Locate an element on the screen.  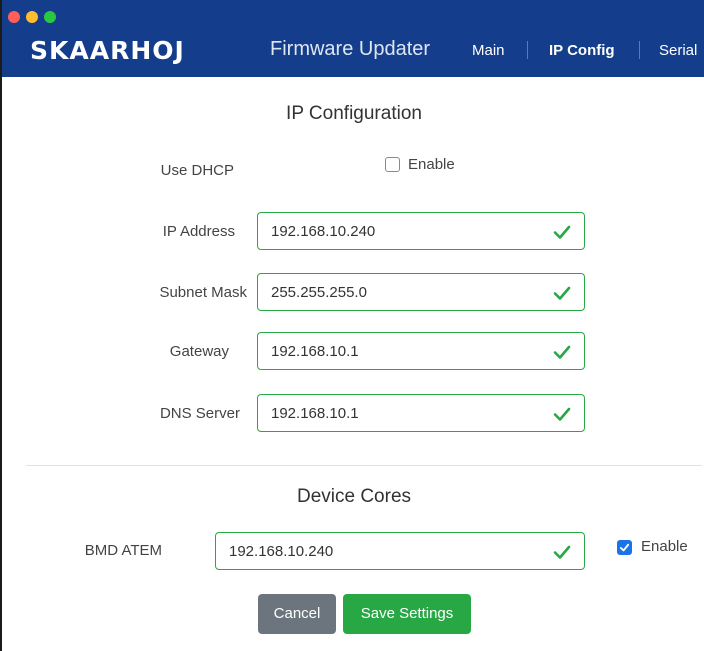
subnet-mask-input: 255.255.255.0 is located at coordinates (421, 292).